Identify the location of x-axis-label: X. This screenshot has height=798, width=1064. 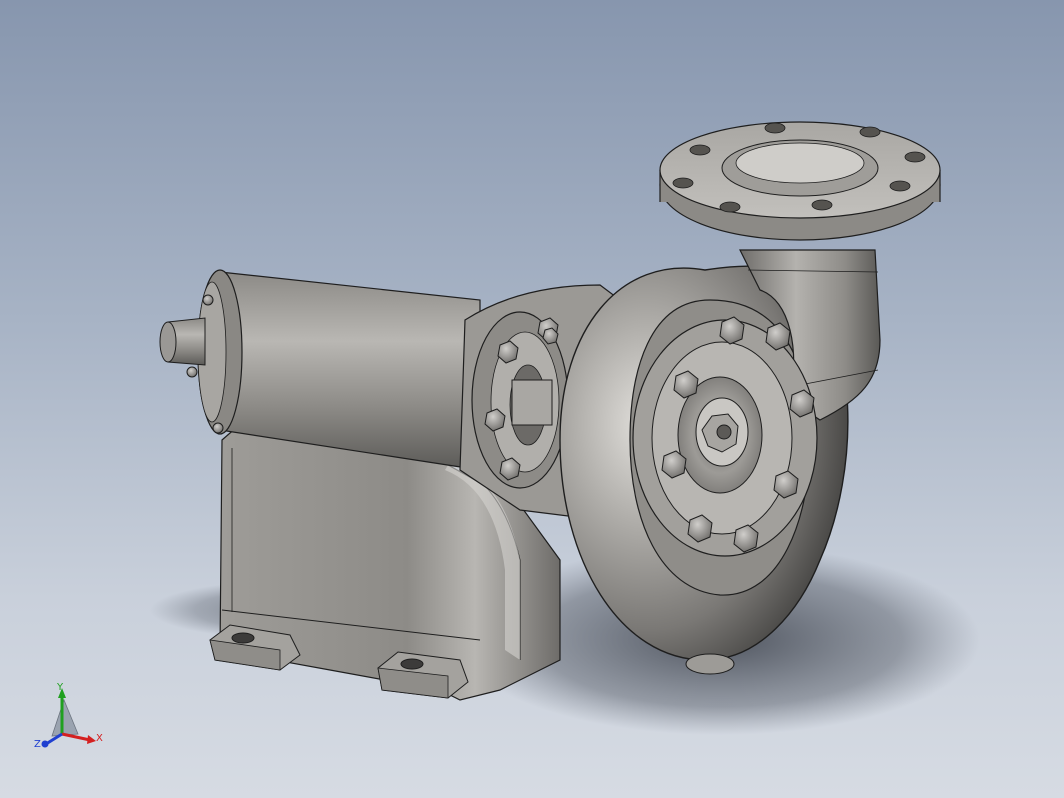
(99, 738).